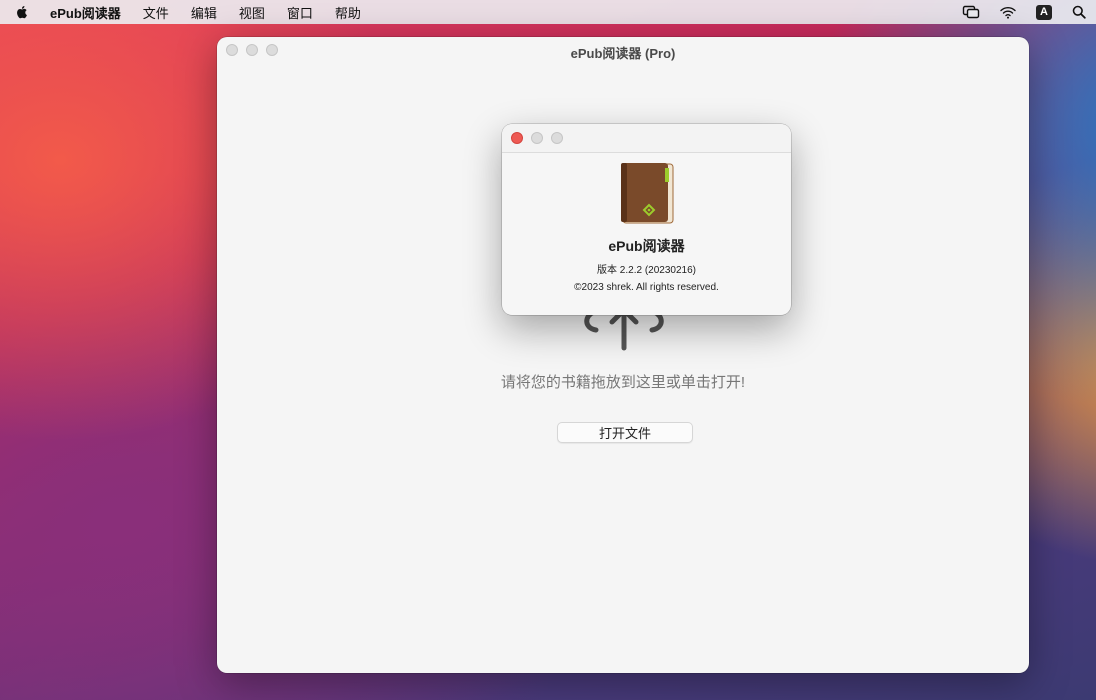  What do you see at coordinates (625, 432) in the screenshot?
I see `open-file-button: 打开文件` at bounding box center [625, 432].